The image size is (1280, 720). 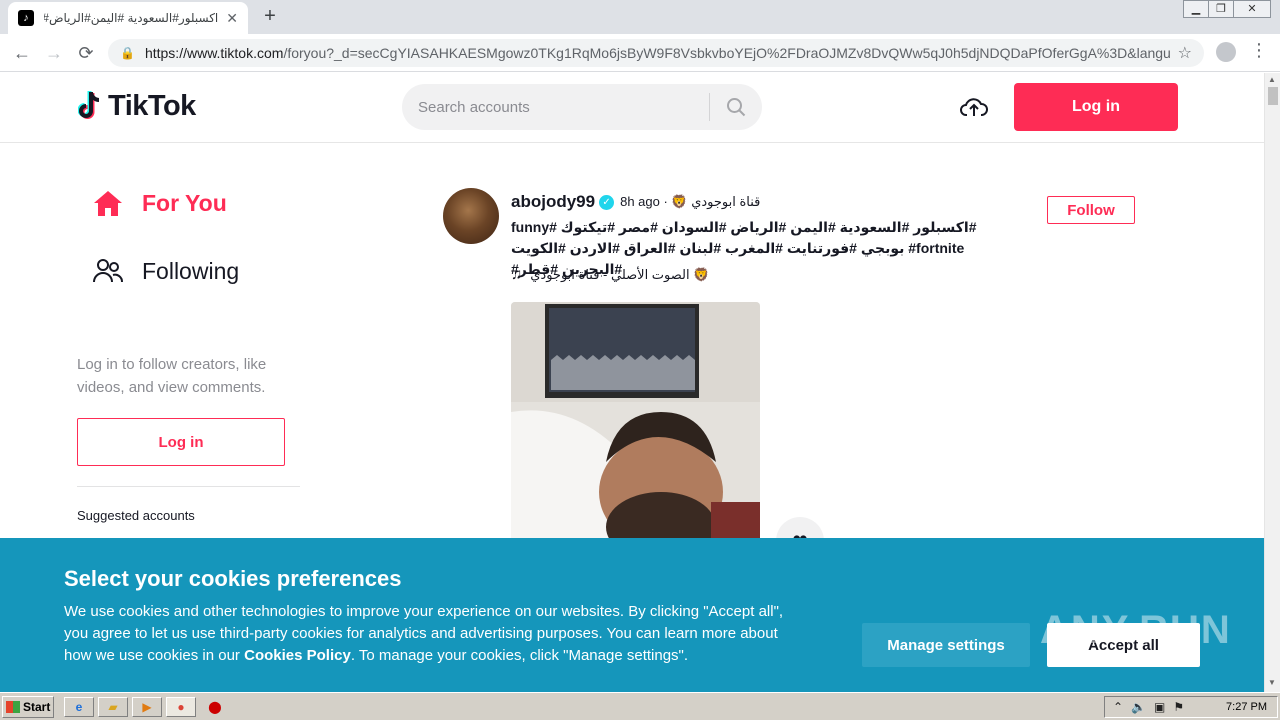 I want to click on ie-icon: e, so click(x=79, y=707).